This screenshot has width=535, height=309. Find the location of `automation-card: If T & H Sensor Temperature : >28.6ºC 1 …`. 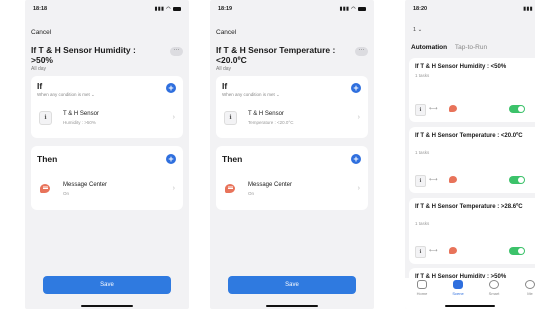

automation-card: If T & H Sensor Temperature : >28.6ºC 1 … is located at coordinates (472, 231).